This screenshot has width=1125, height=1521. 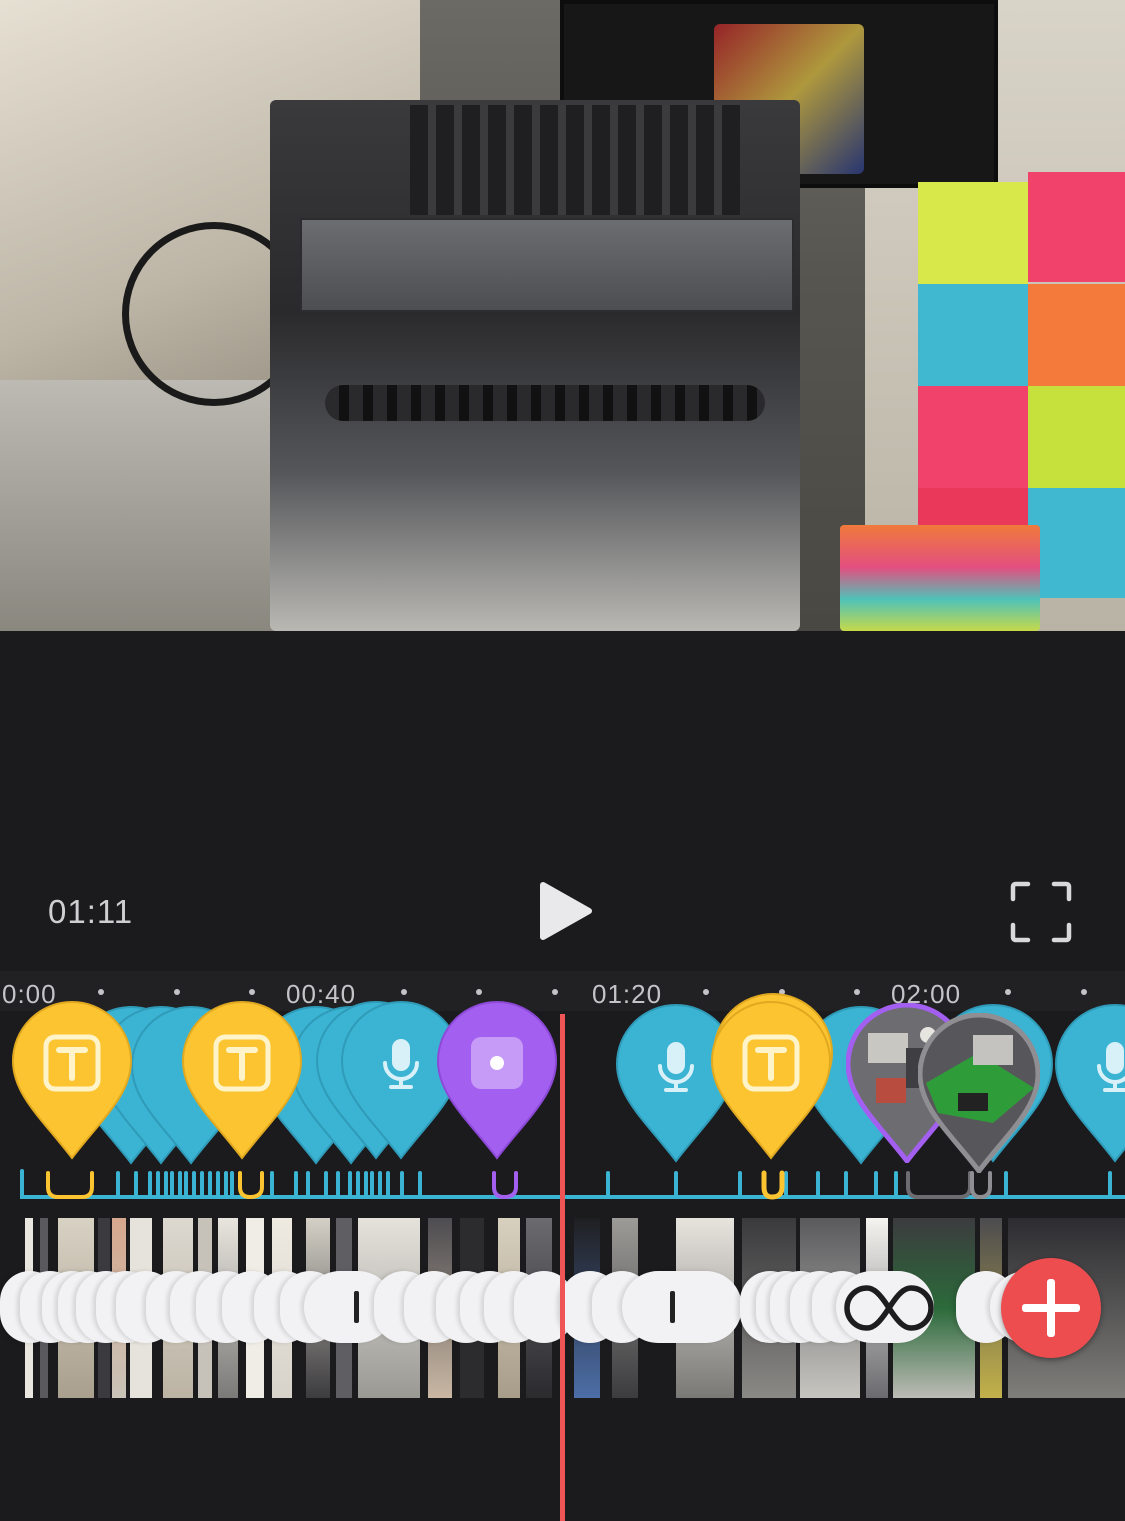 I want to click on preview-lego-tracks, so click(x=575, y=160).